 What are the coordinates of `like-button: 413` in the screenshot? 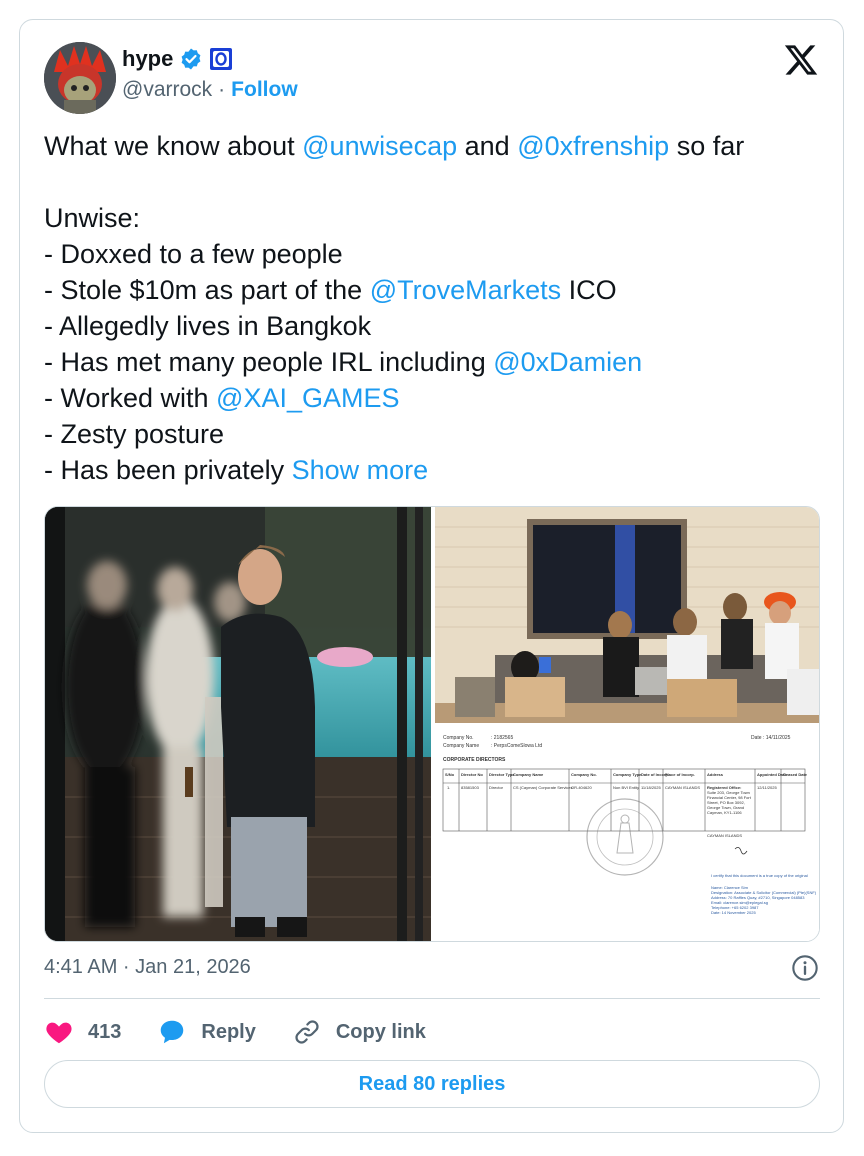 It's located at (82, 1032).